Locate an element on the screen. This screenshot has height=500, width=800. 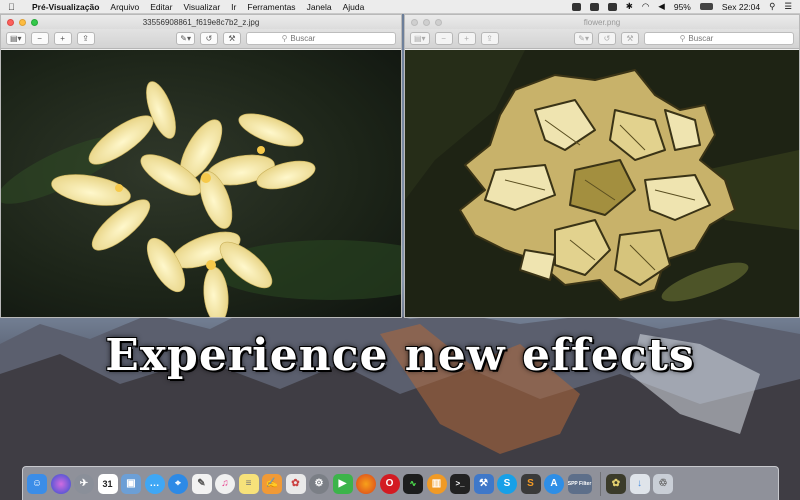
system-preferences-icon: ⚙ is located at coordinates (319, 483).